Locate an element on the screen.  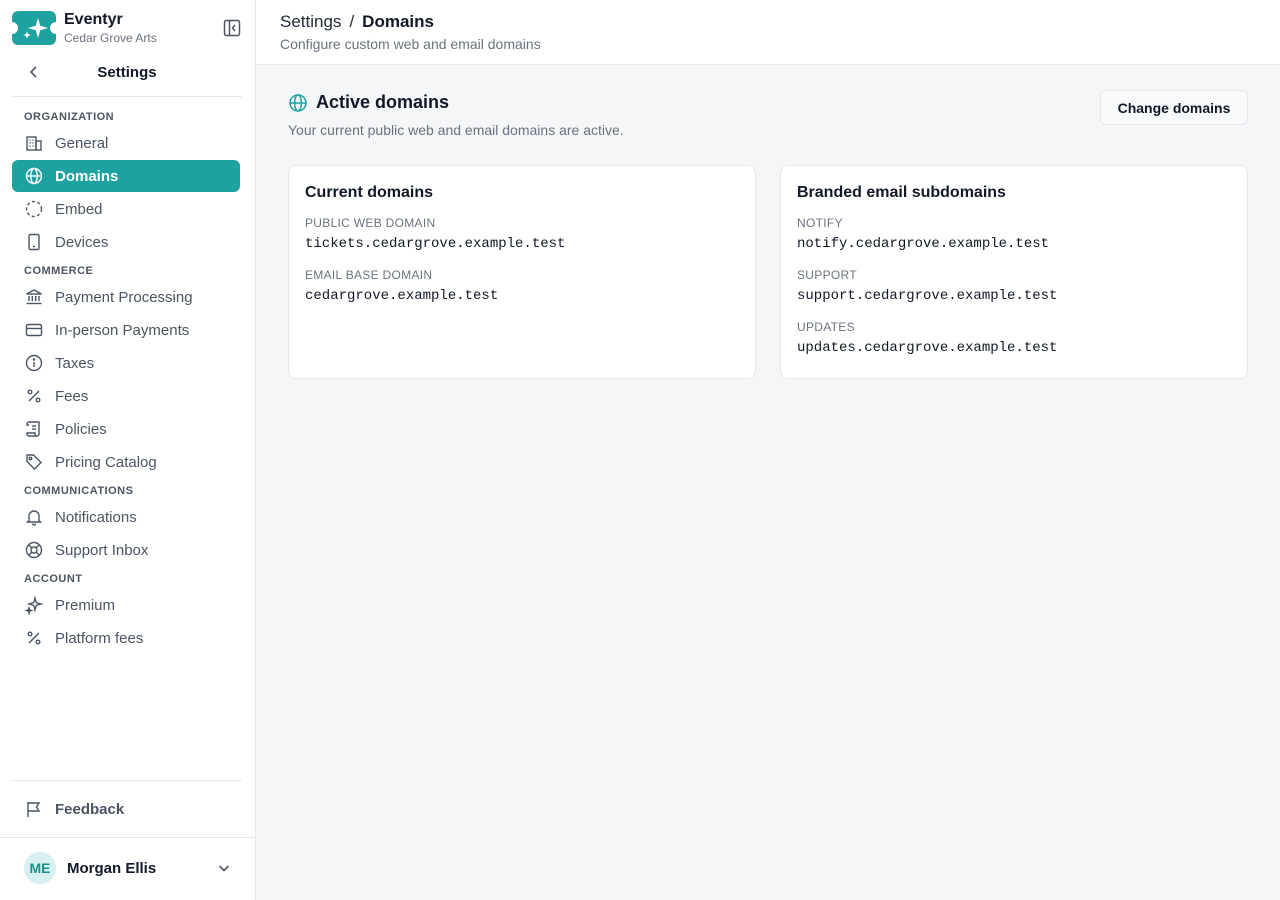
nav-section-account: ACCOUNT is located at coordinates (53, 579).